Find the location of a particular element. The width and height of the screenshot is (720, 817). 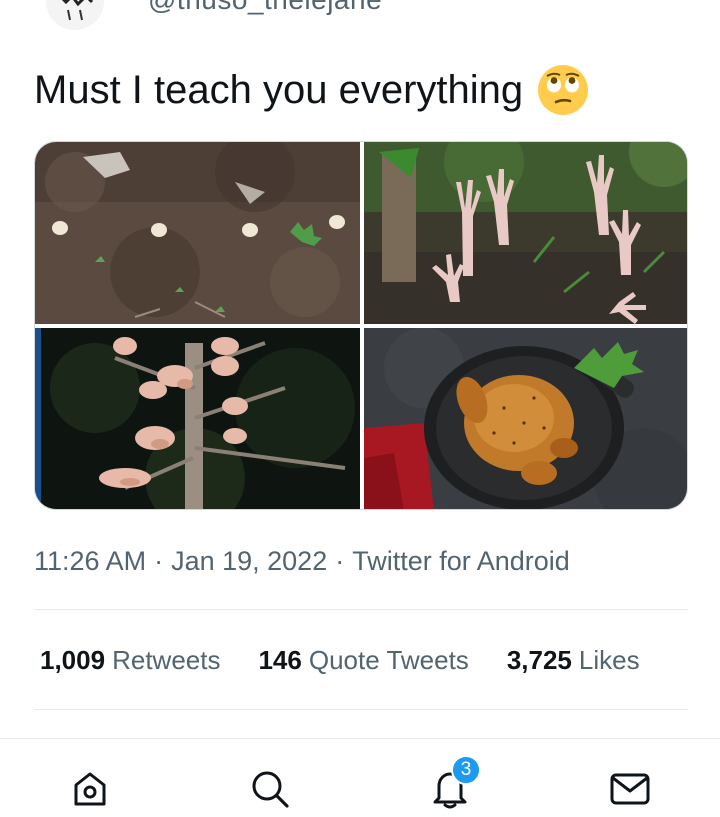

tweet-text-content: Must I teach you everything is located at coordinates (279, 90).